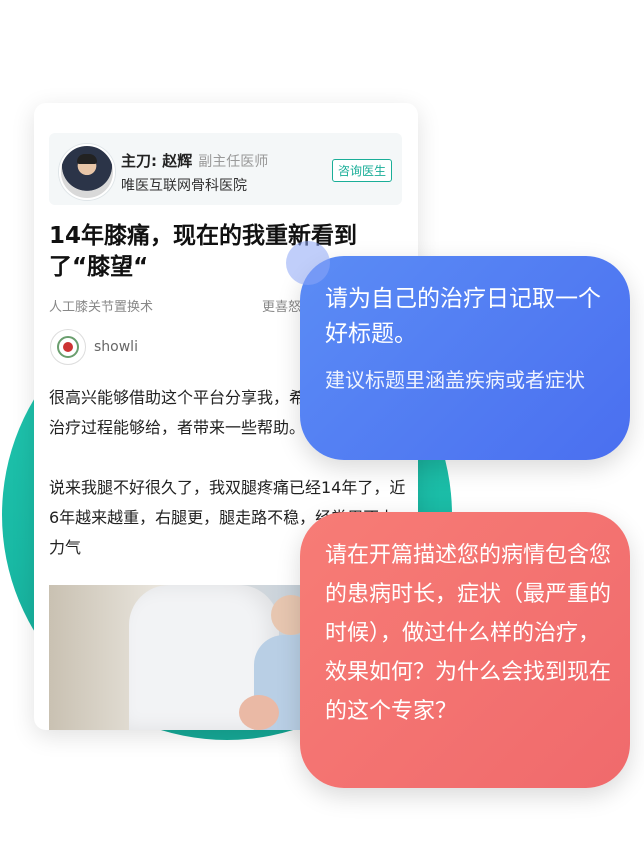 This screenshot has height=862, width=644. What do you see at coordinates (233, 162) in the screenshot?
I see `doctor-title: 副主任医师` at bounding box center [233, 162].